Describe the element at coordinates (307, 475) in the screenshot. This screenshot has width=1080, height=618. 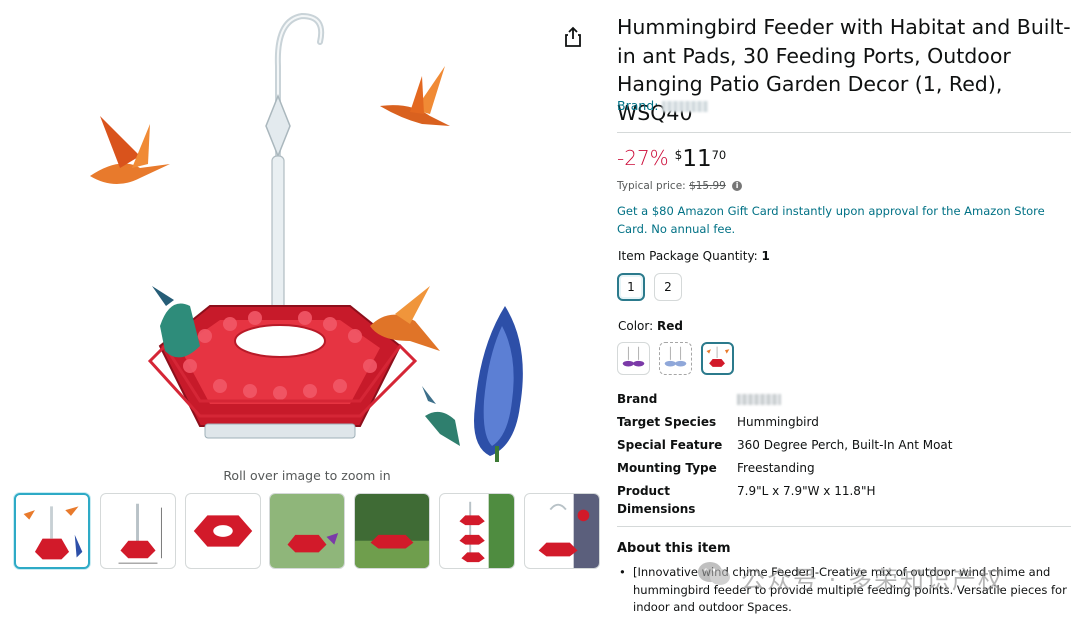
I see `zoom-hint: Roll over image to zoom in` at that location.